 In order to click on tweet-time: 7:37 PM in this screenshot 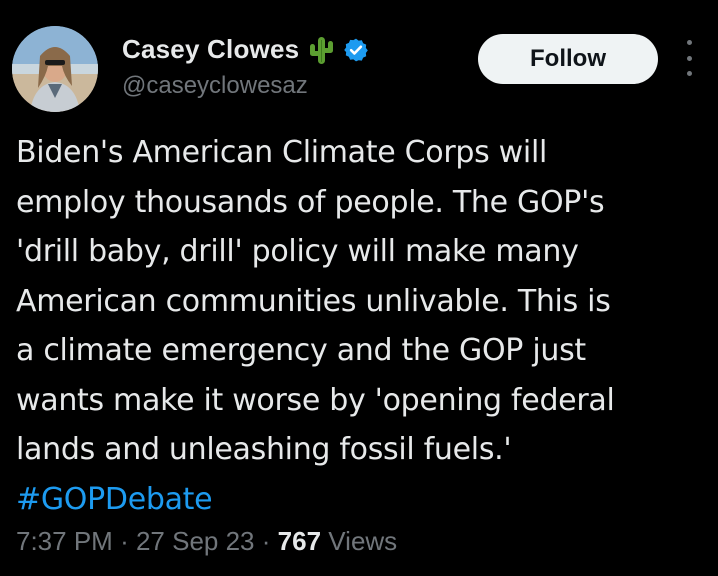, I will do `click(64, 541)`.